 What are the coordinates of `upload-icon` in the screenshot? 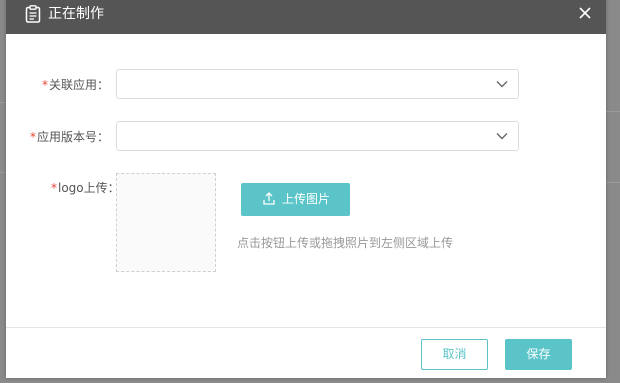 It's located at (269, 198).